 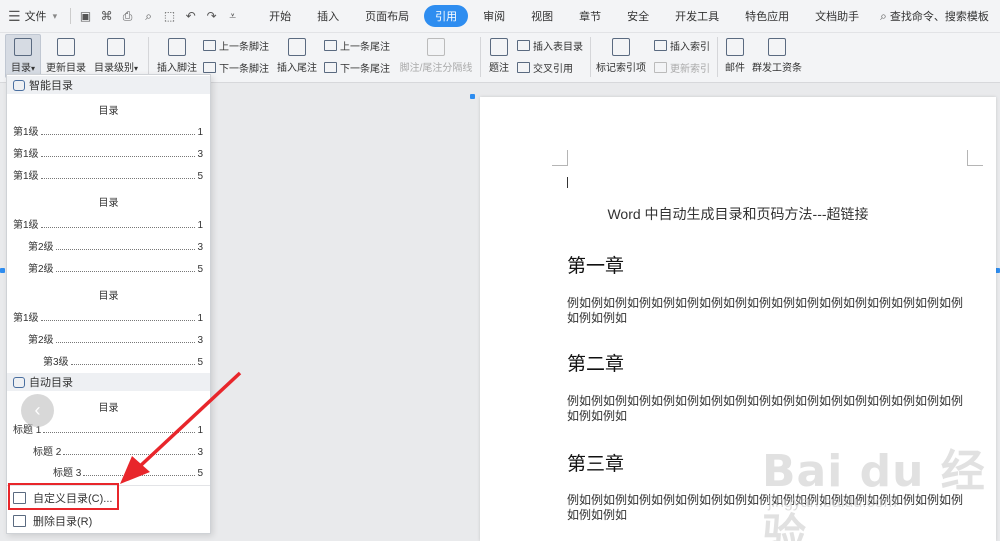 I want to click on tab-features: 特色应用, so click(x=767, y=16).